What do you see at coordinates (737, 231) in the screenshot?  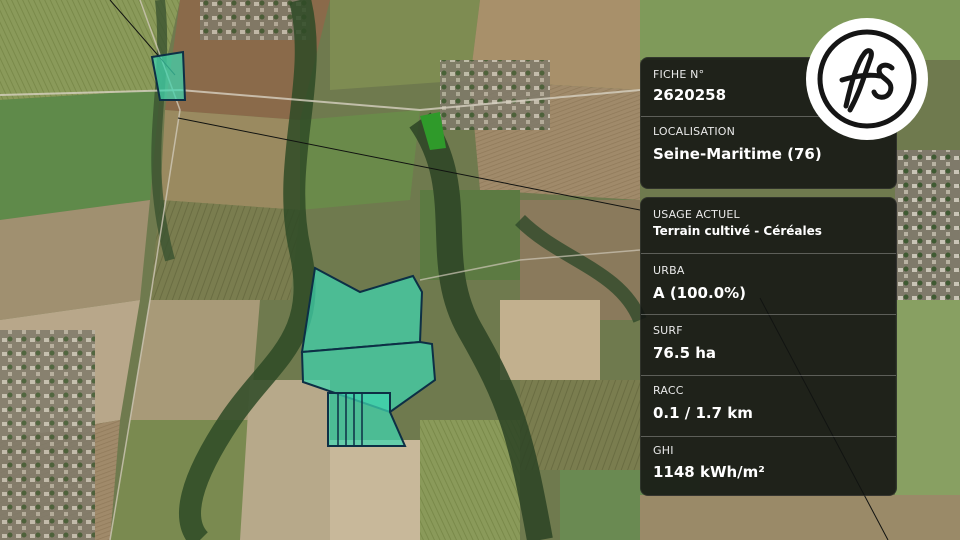 I see `usage-value: Terrain cultivé - Céréales` at bounding box center [737, 231].